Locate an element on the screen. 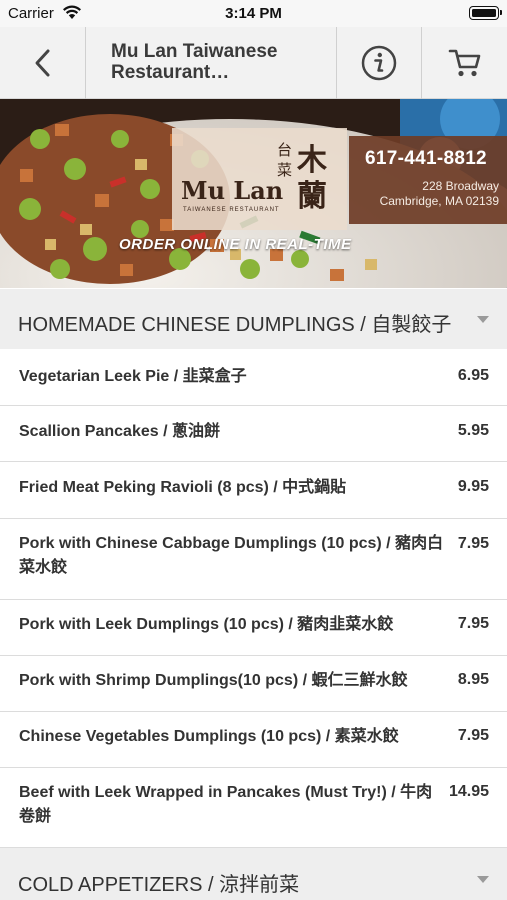  cart-button is located at coordinates (464, 63).